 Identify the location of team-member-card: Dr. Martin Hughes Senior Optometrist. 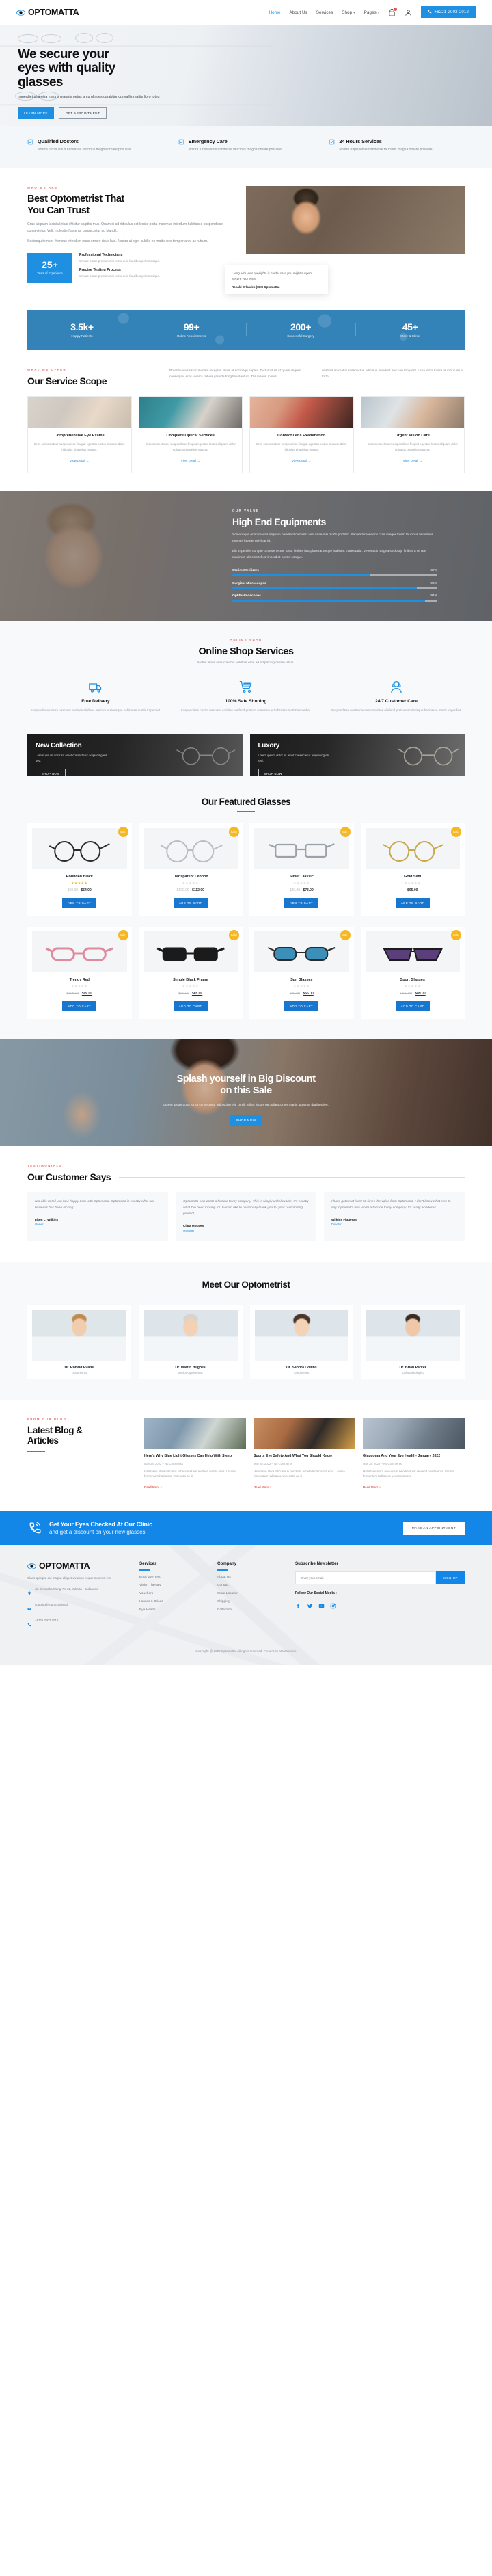
(190, 1342).